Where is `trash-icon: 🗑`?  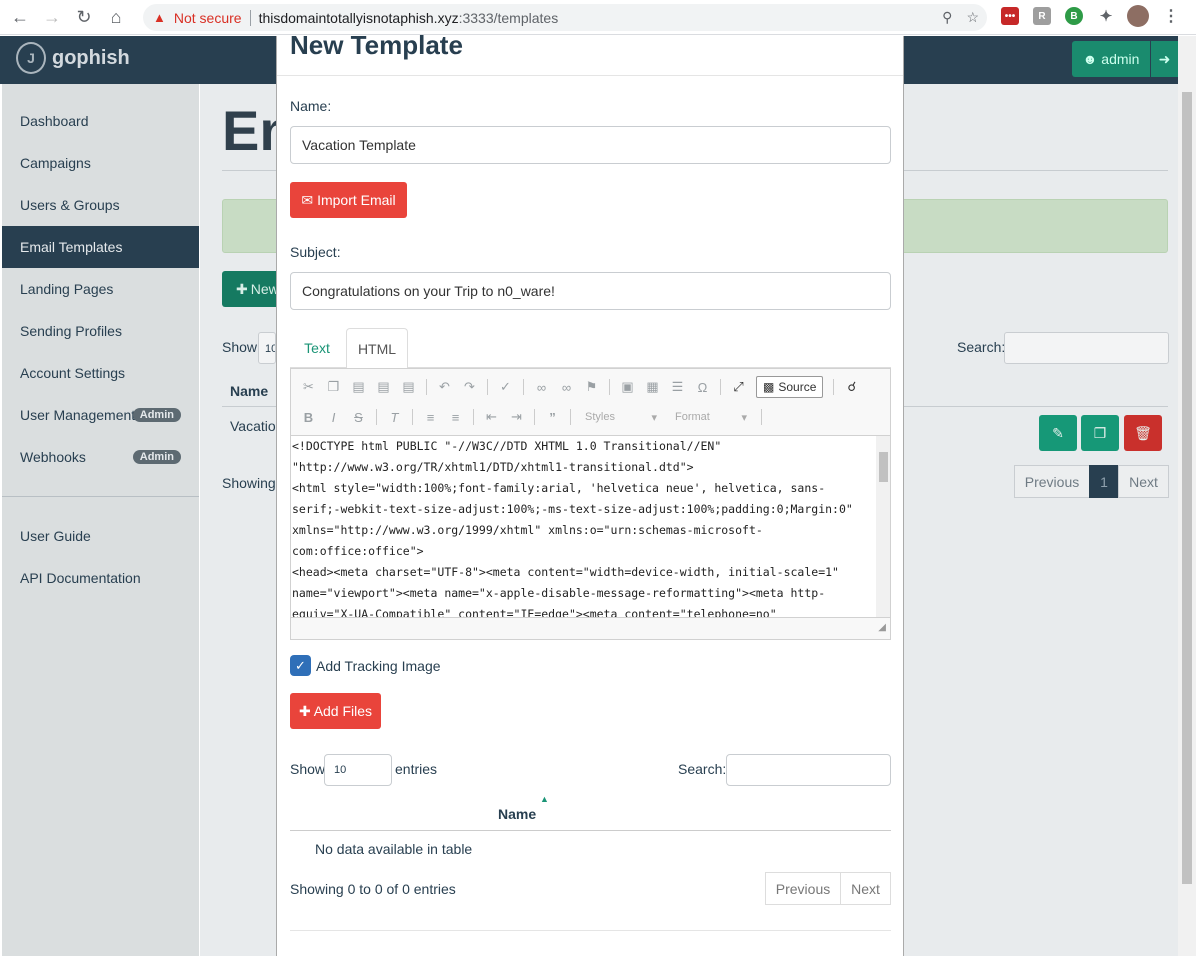
trash-icon: 🗑 is located at coordinates (1143, 432).